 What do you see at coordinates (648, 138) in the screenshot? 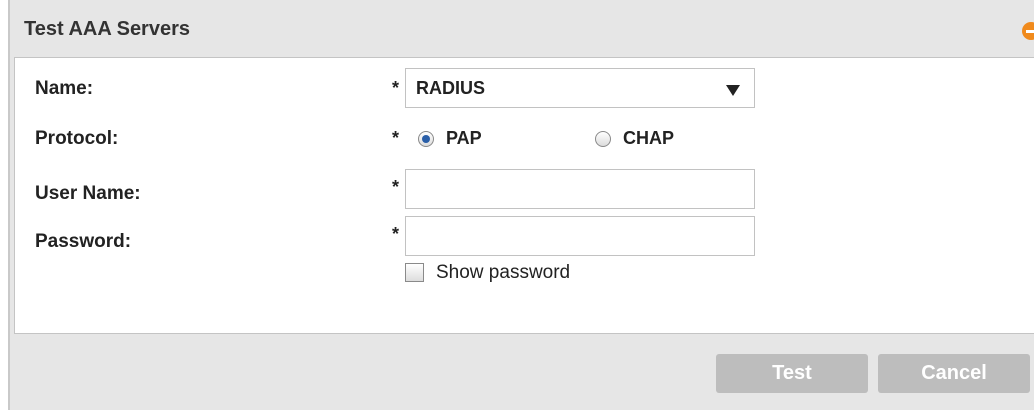
I see `radio-chap-label: CHAP` at bounding box center [648, 138].